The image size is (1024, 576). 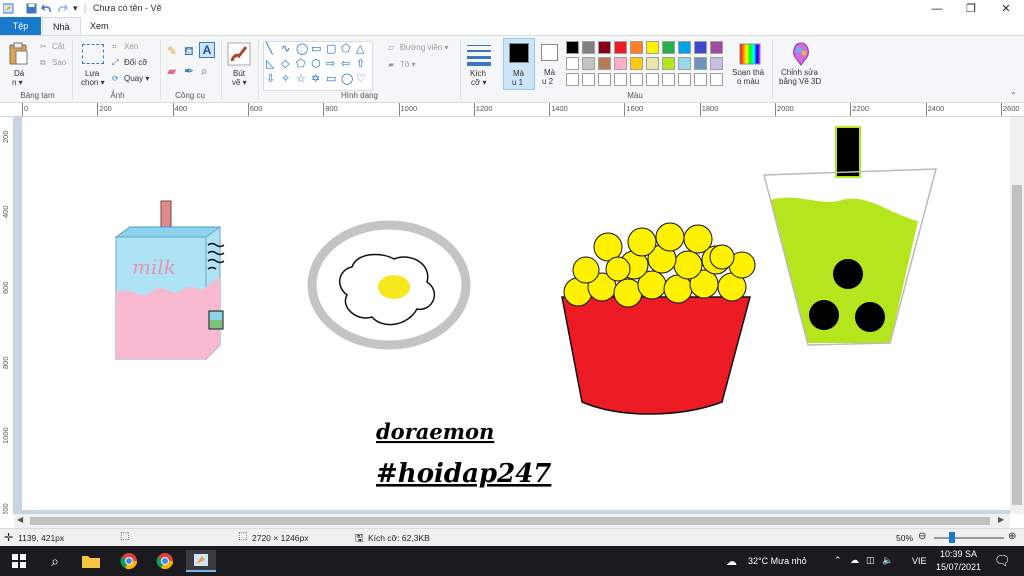 What do you see at coordinates (424, 47) in the screenshot?
I see `outline-dropdown: Đường viền ▾` at bounding box center [424, 47].